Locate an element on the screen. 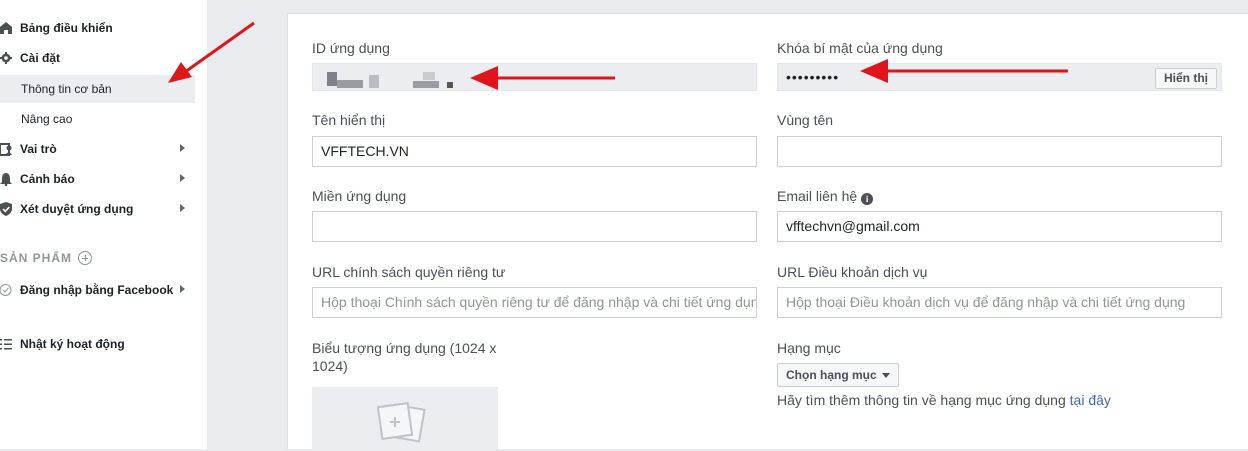 The height and width of the screenshot is (451, 1248). sidebar-subitem-advanced: Nâng cao is located at coordinates (97, 119).